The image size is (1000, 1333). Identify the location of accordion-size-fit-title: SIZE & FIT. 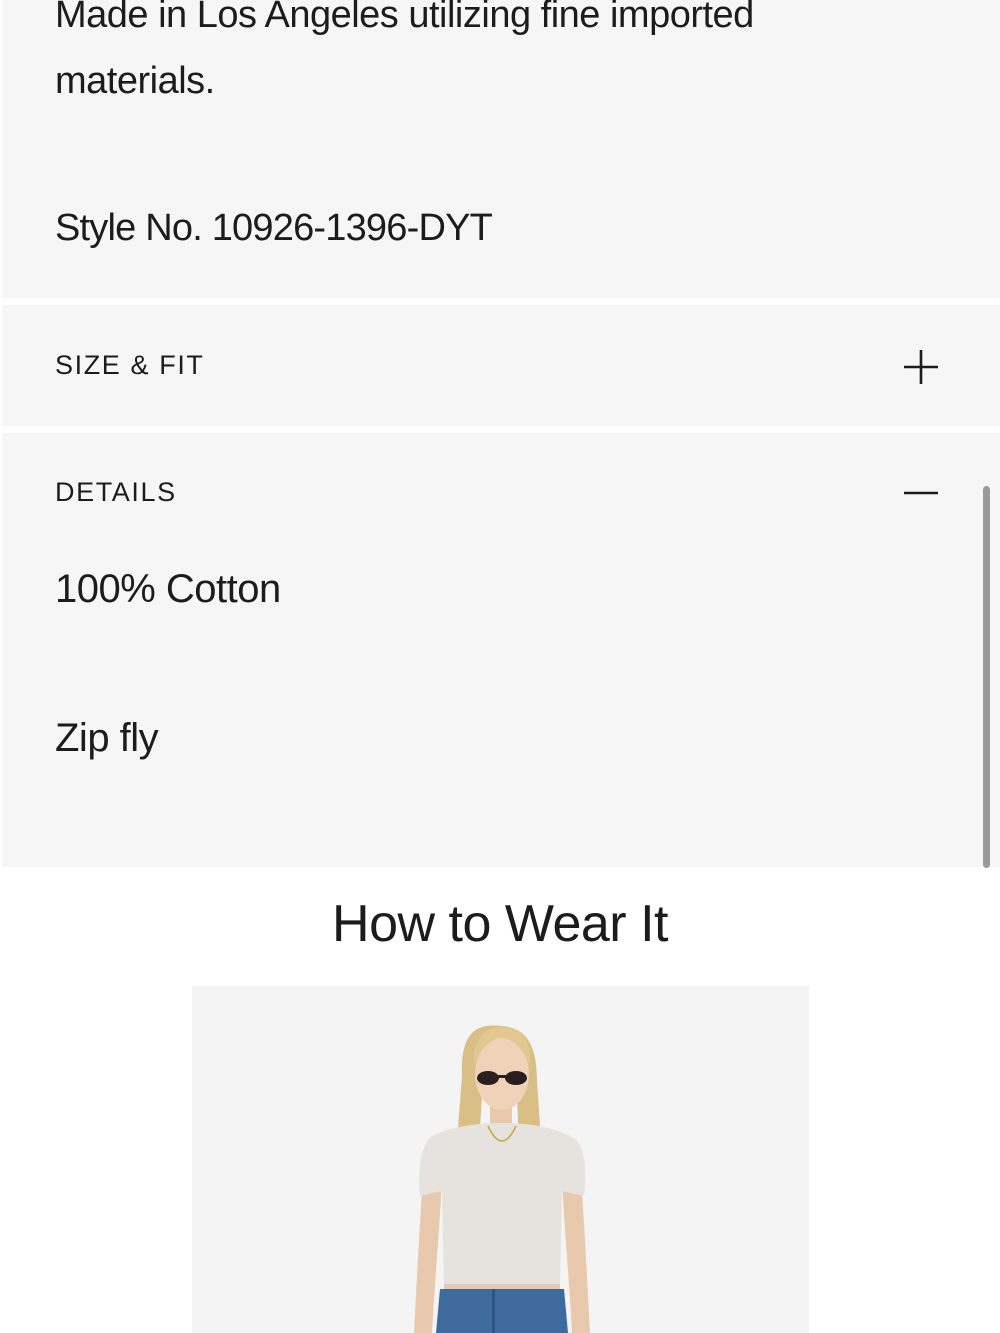
(130, 365).